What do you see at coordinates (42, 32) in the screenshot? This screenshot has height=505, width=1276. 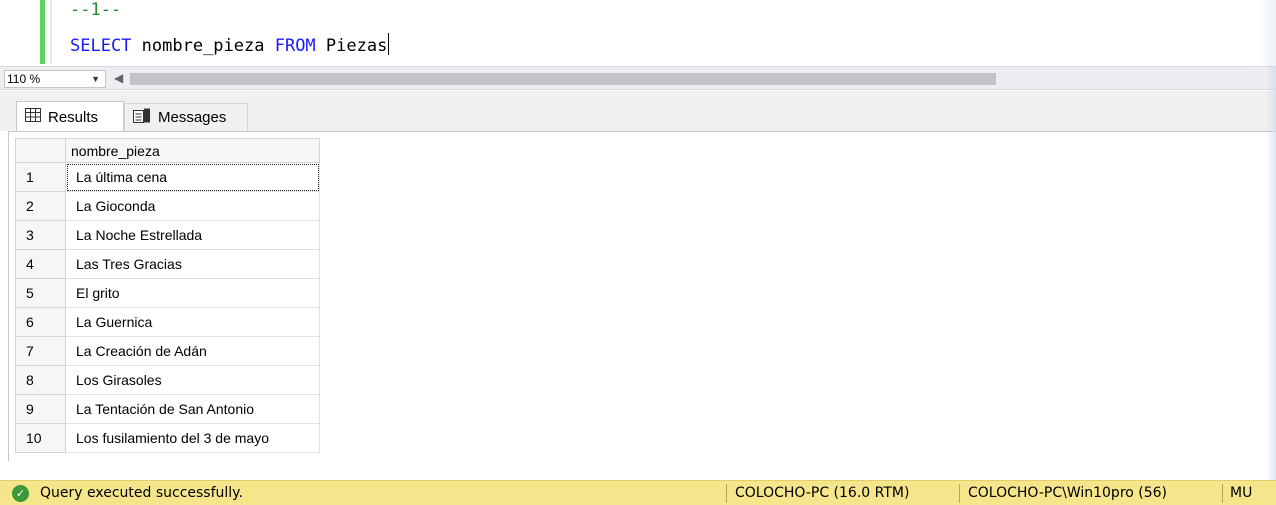 I see `changed-lines-marker` at bounding box center [42, 32].